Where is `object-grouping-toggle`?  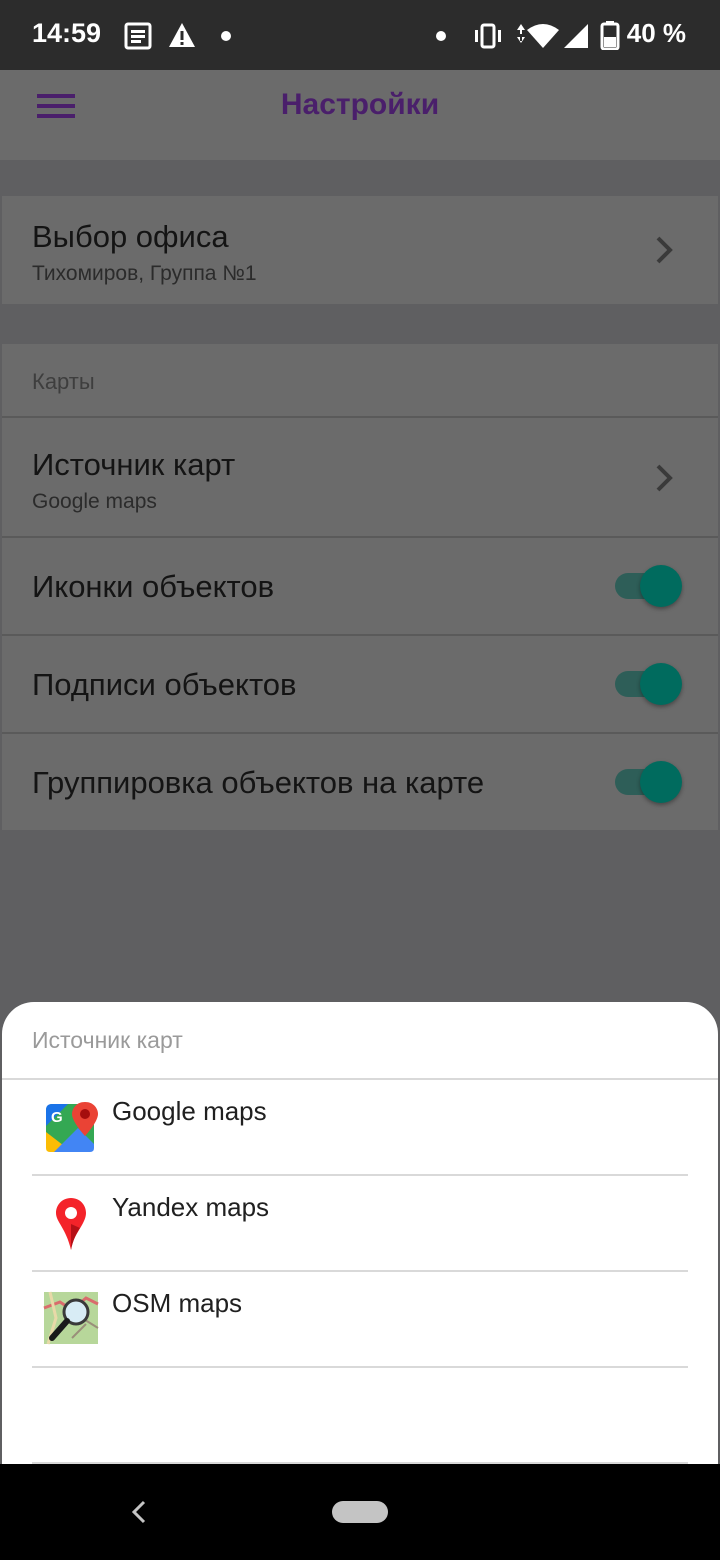 object-grouping-toggle is located at coordinates (661, 782).